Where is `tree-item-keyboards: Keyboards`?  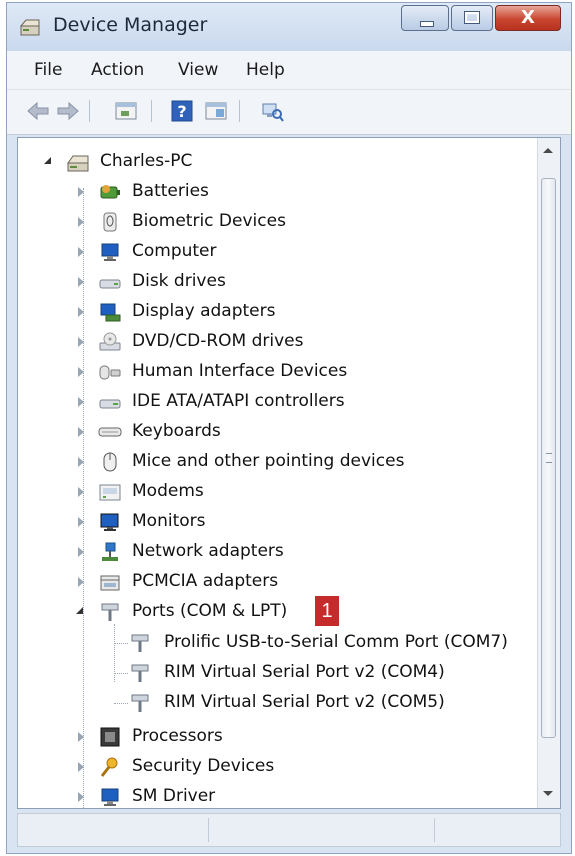 tree-item-keyboards: Keyboards is located at coordinates (278, 432).